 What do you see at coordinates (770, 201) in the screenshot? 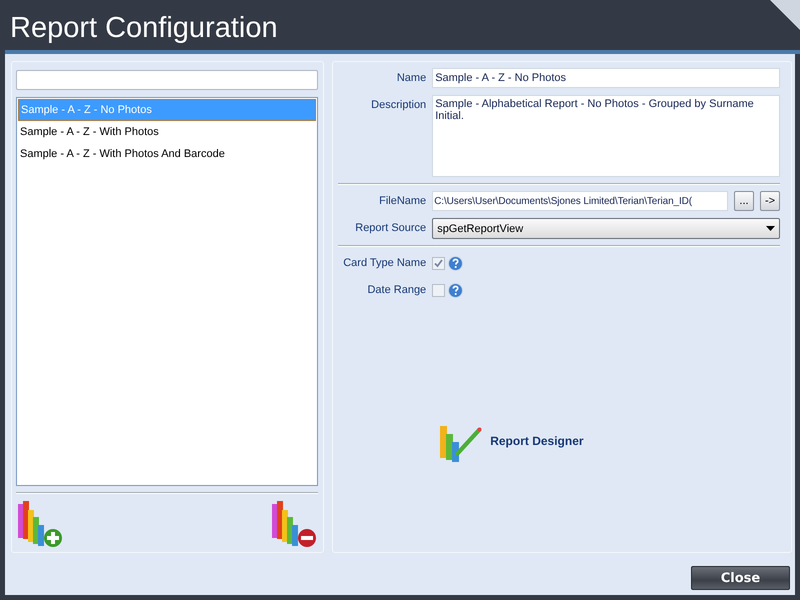
I see `go-button: ->` at bounding box center [770, 201].